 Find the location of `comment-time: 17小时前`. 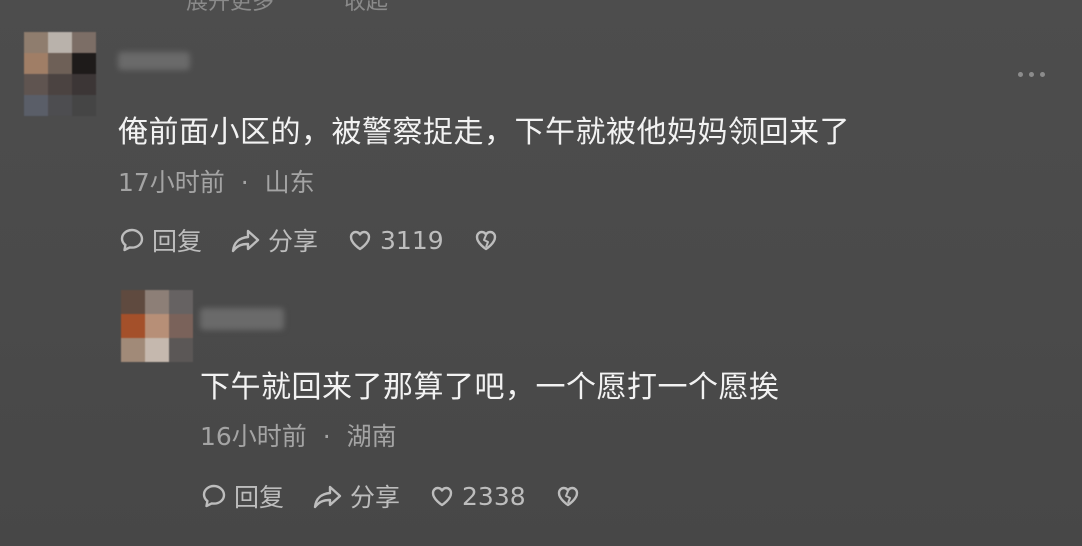

comment-time: 17小时前 is located at coordinates (171, 182).